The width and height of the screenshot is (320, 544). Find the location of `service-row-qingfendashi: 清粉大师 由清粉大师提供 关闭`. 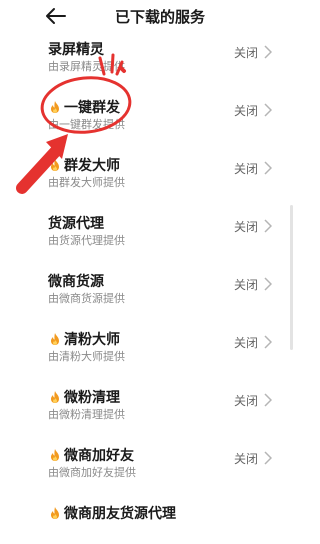

service-row-qingfendashi: 清粉大师 由清粉大师提供 关闭 is located at coordinates (160, 341).